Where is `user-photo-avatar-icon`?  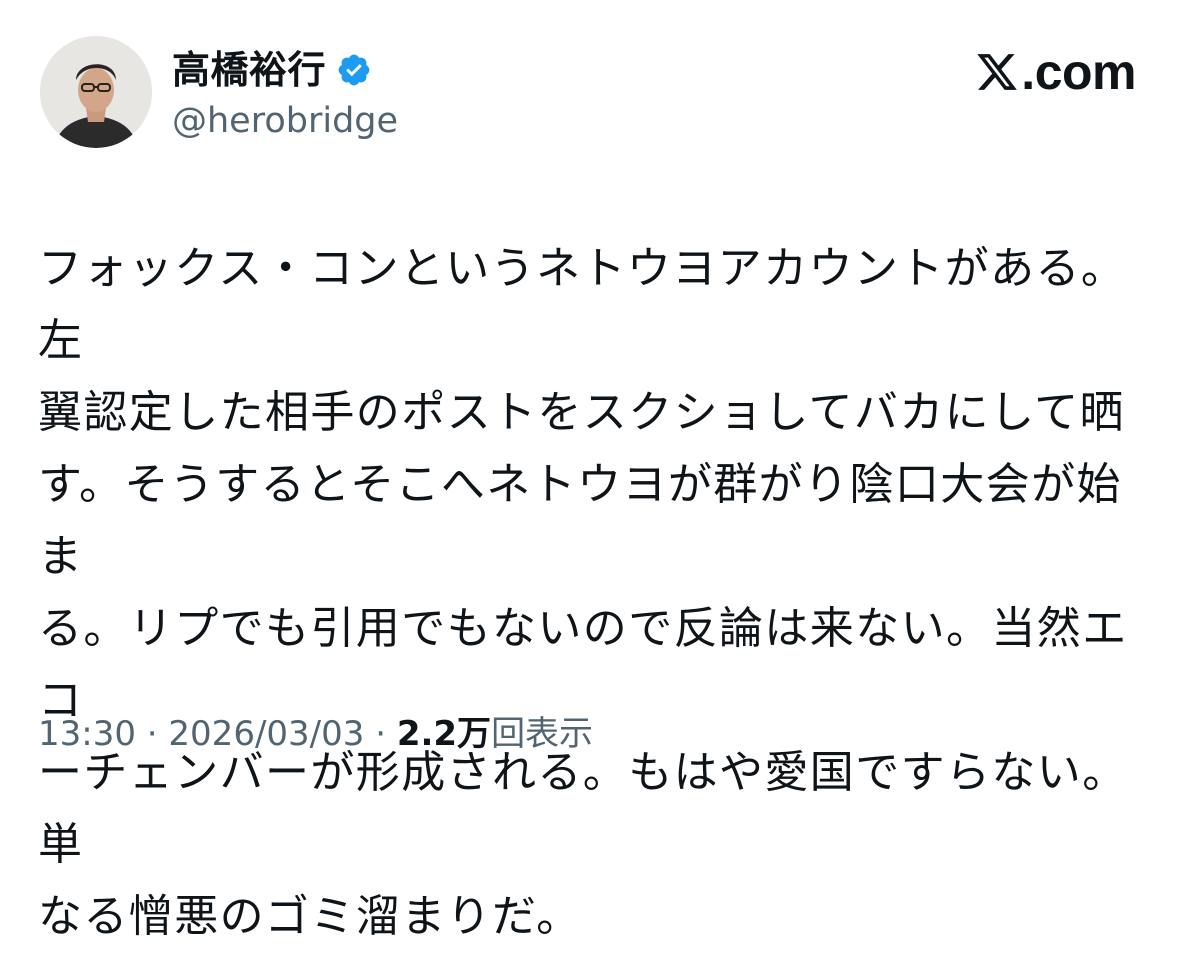 user-photo-avatar-icon is located at coordinates (96, 92).